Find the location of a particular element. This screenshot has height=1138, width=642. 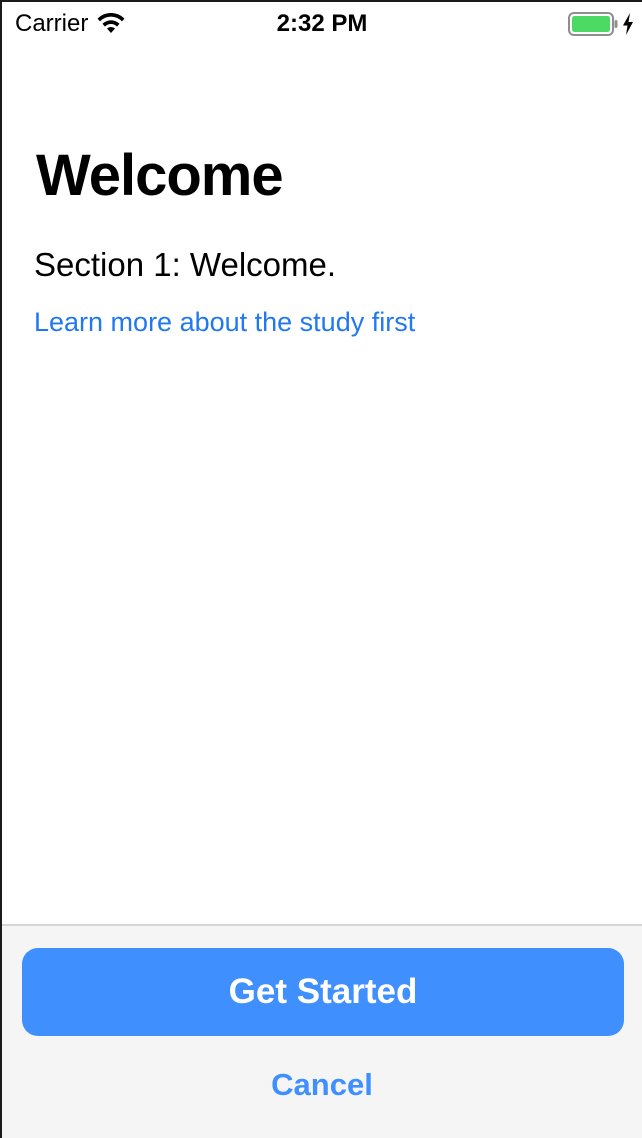

page-title: Welcome is located at coordinates (160, 175).